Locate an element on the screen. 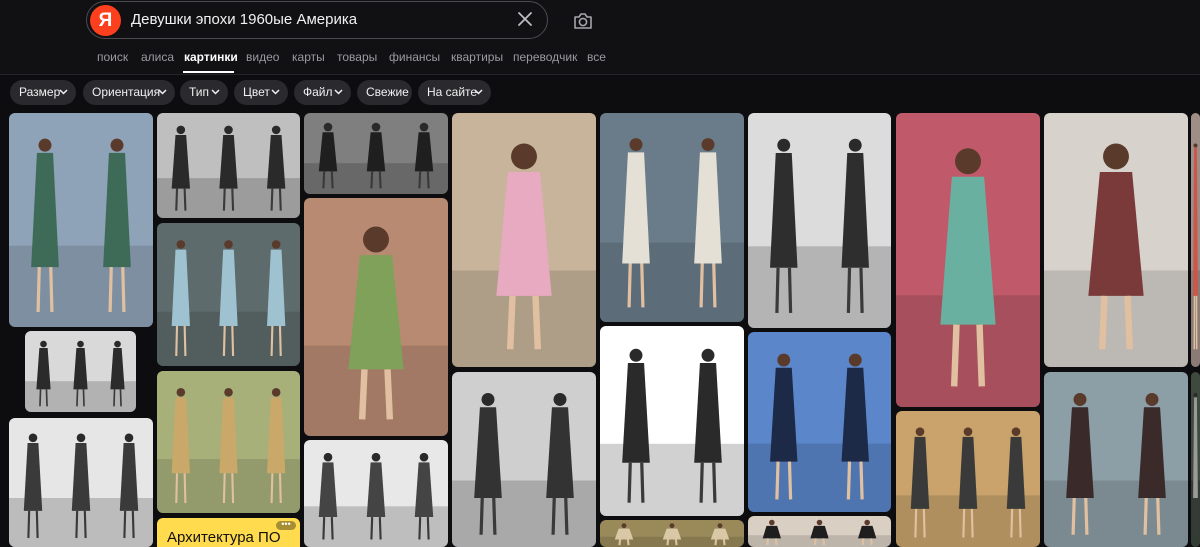  ad-card: Архитектура ПО ••• is located at coordinates (228, 532).